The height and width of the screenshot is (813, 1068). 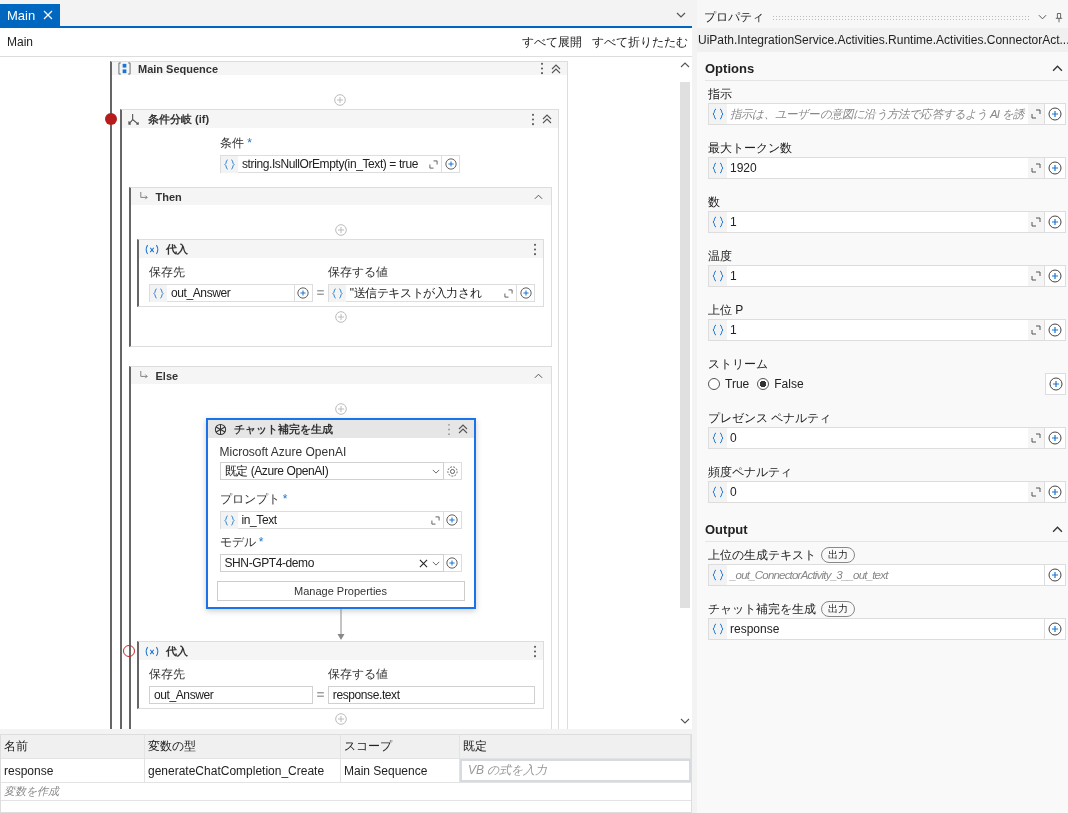 I want to click on field-label: 保存先, so click(x=167, y=272).